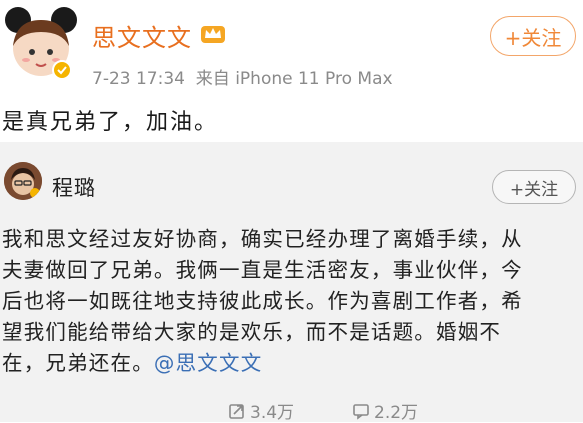 The image size is (583, 423). I want to click on repost-line: 望我们能给带给大家的是欢乐，而不是话题。婚姻不, so click(252, 332).